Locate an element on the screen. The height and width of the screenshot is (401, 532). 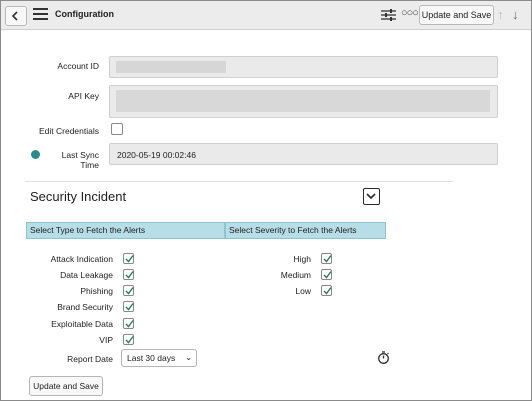
severity-label: High is located at coordinates (302, 259).